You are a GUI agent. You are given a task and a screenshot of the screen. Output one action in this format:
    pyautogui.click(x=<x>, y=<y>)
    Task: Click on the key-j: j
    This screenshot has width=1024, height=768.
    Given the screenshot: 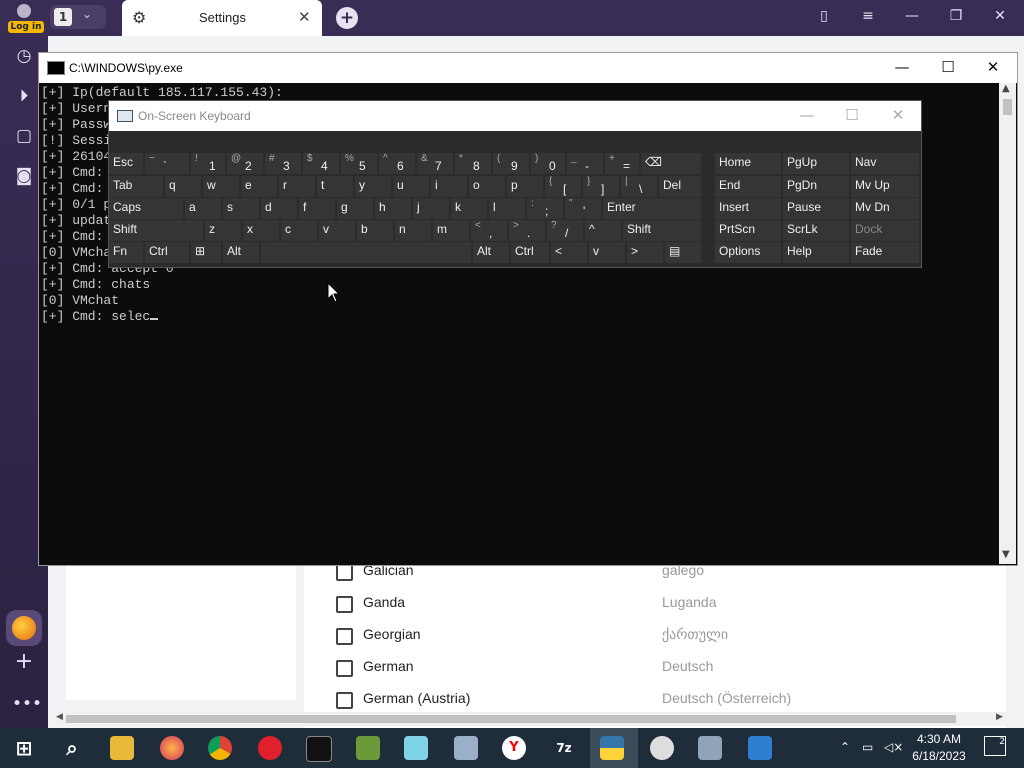 What is the action you would take?
    pyautogui.click(x=431, y=208)
    